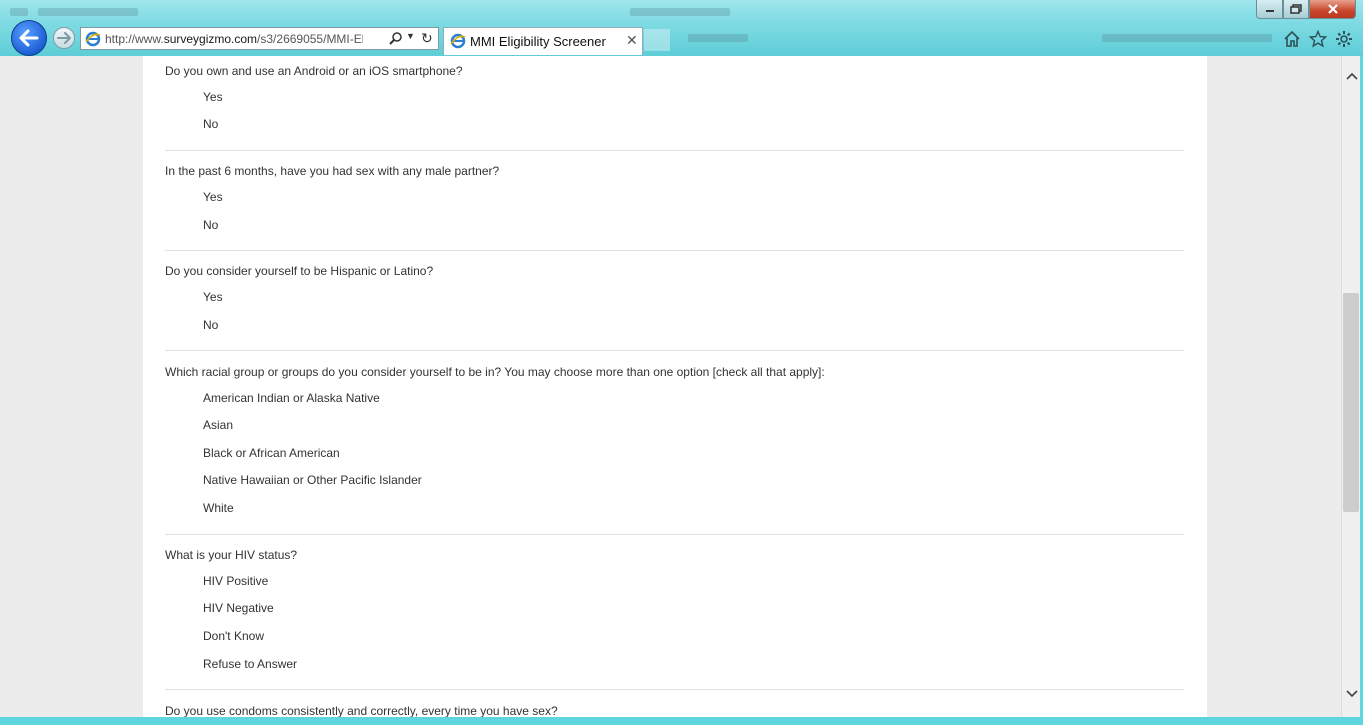 The height and width of the screenshot is (725, 1363). I want to click on option-hiv-negative: HIV Negative, so click(238, 608).